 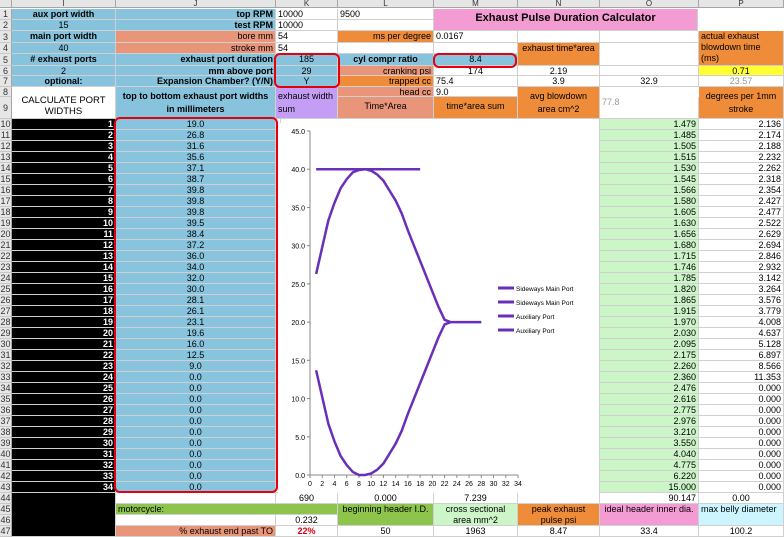 I want to click on row-header: 15, so click(x=6, y=179).